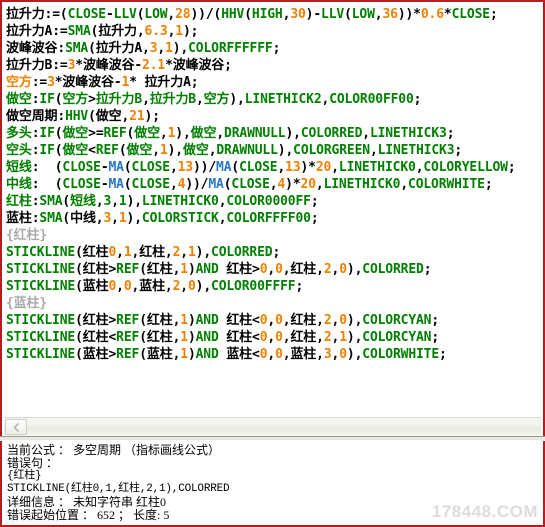  Describe the element at coordinates (327, 337) in the screenshot. I see `code-token: 2` at that location.